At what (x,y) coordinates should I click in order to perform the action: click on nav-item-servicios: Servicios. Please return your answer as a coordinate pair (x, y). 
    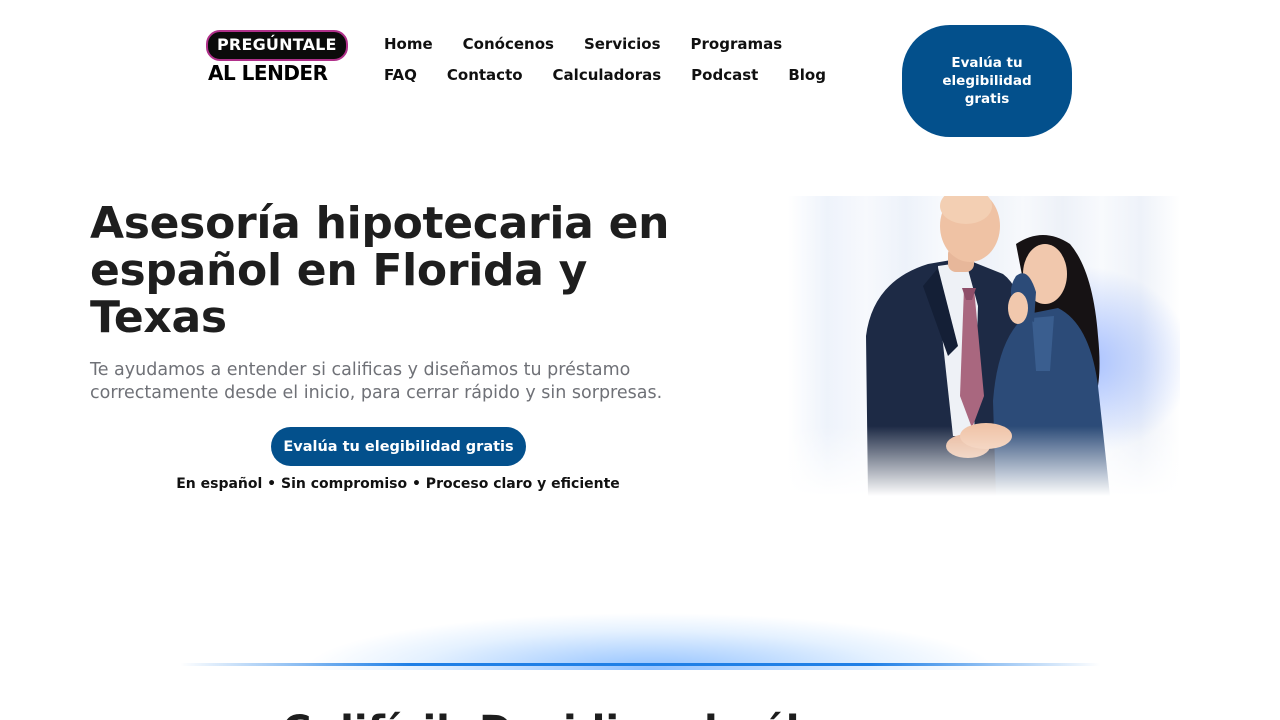
    Looking at the image, I should click on (622, 44).